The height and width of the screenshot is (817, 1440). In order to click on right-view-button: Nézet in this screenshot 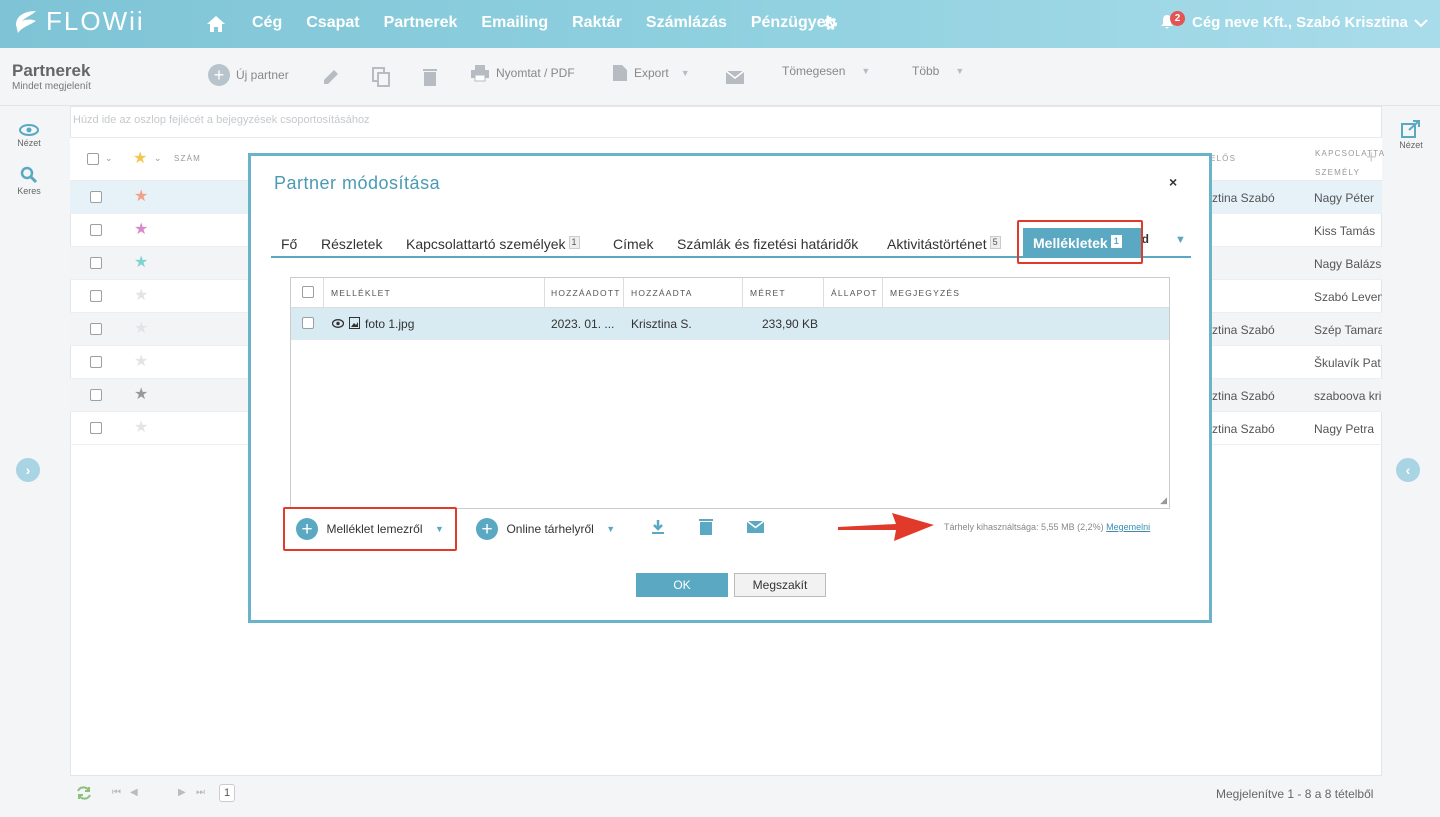, I will do `click(1411, 135)`.